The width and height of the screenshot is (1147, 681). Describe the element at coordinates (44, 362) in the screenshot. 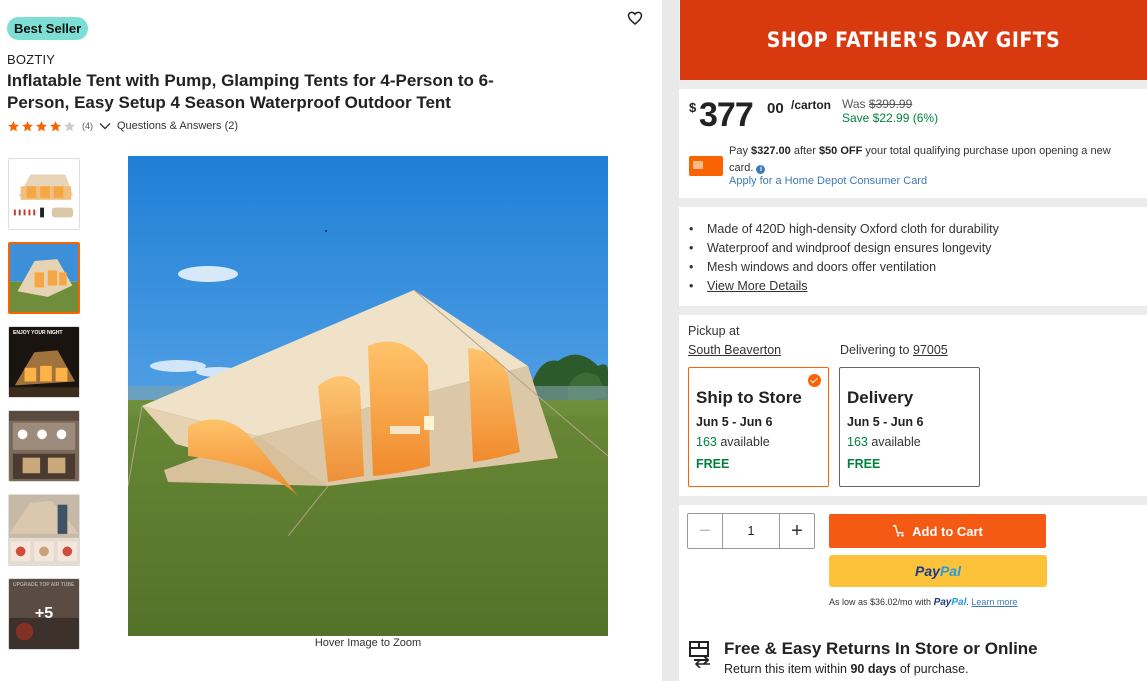

I see `thumbnail-3: ENJOY YOUR NIGHT` at that location.